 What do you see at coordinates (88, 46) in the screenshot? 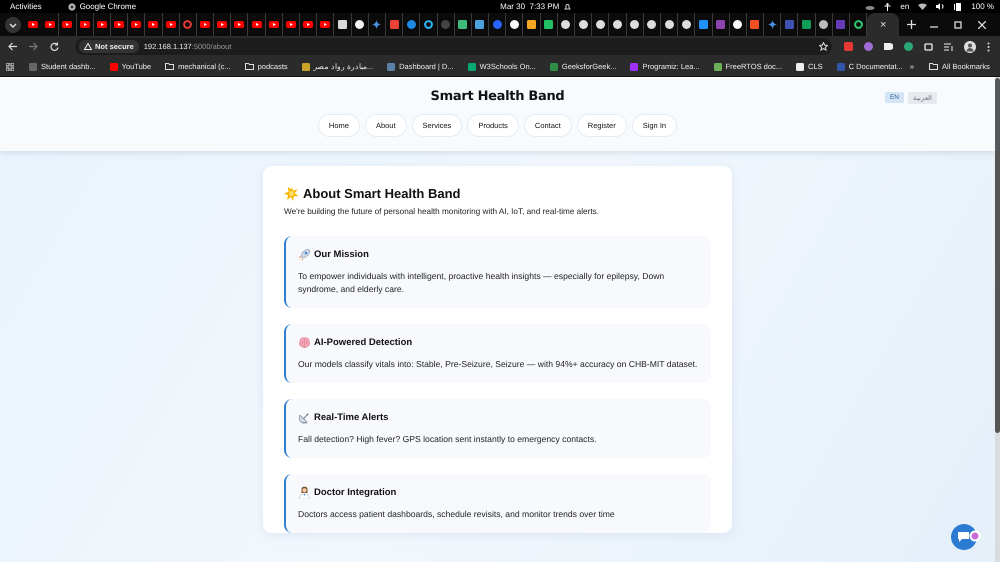
I see `warning-icon` at bounding box center [88, 46].